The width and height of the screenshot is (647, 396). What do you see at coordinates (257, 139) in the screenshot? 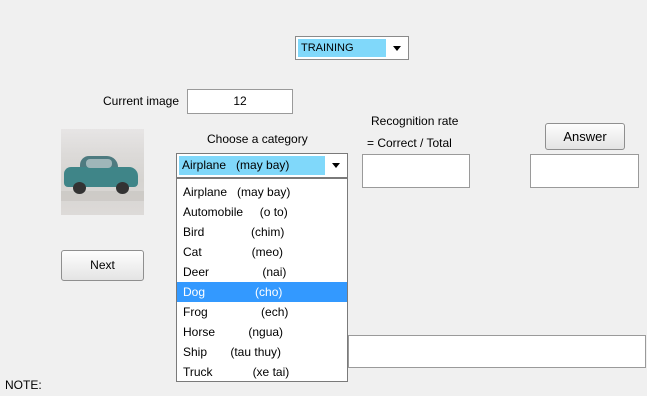
I see `choose-category-label: Choose a category` at bounding box center [257, 139].